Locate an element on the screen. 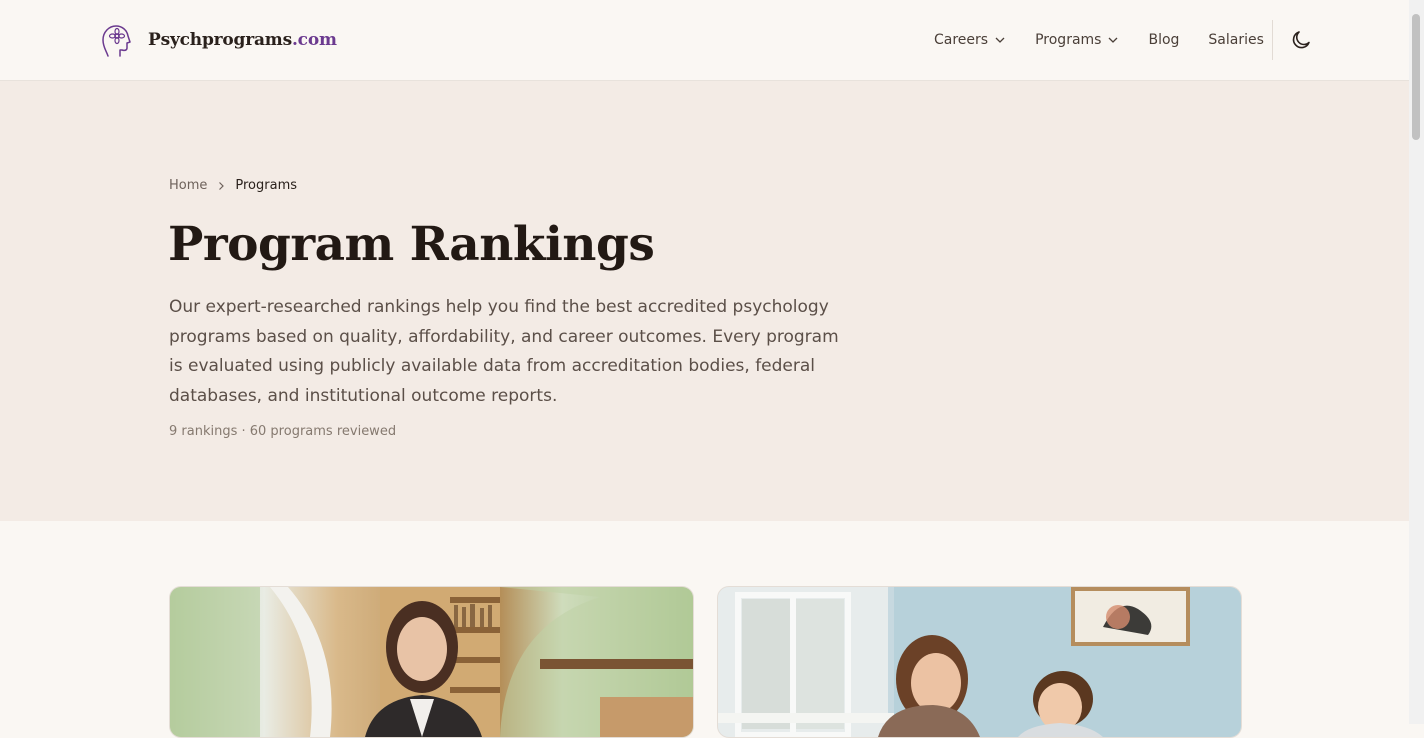 The width and height of the screenshot is (1424, 738). card-photo-woman-office is located at coordinates (431, 662).